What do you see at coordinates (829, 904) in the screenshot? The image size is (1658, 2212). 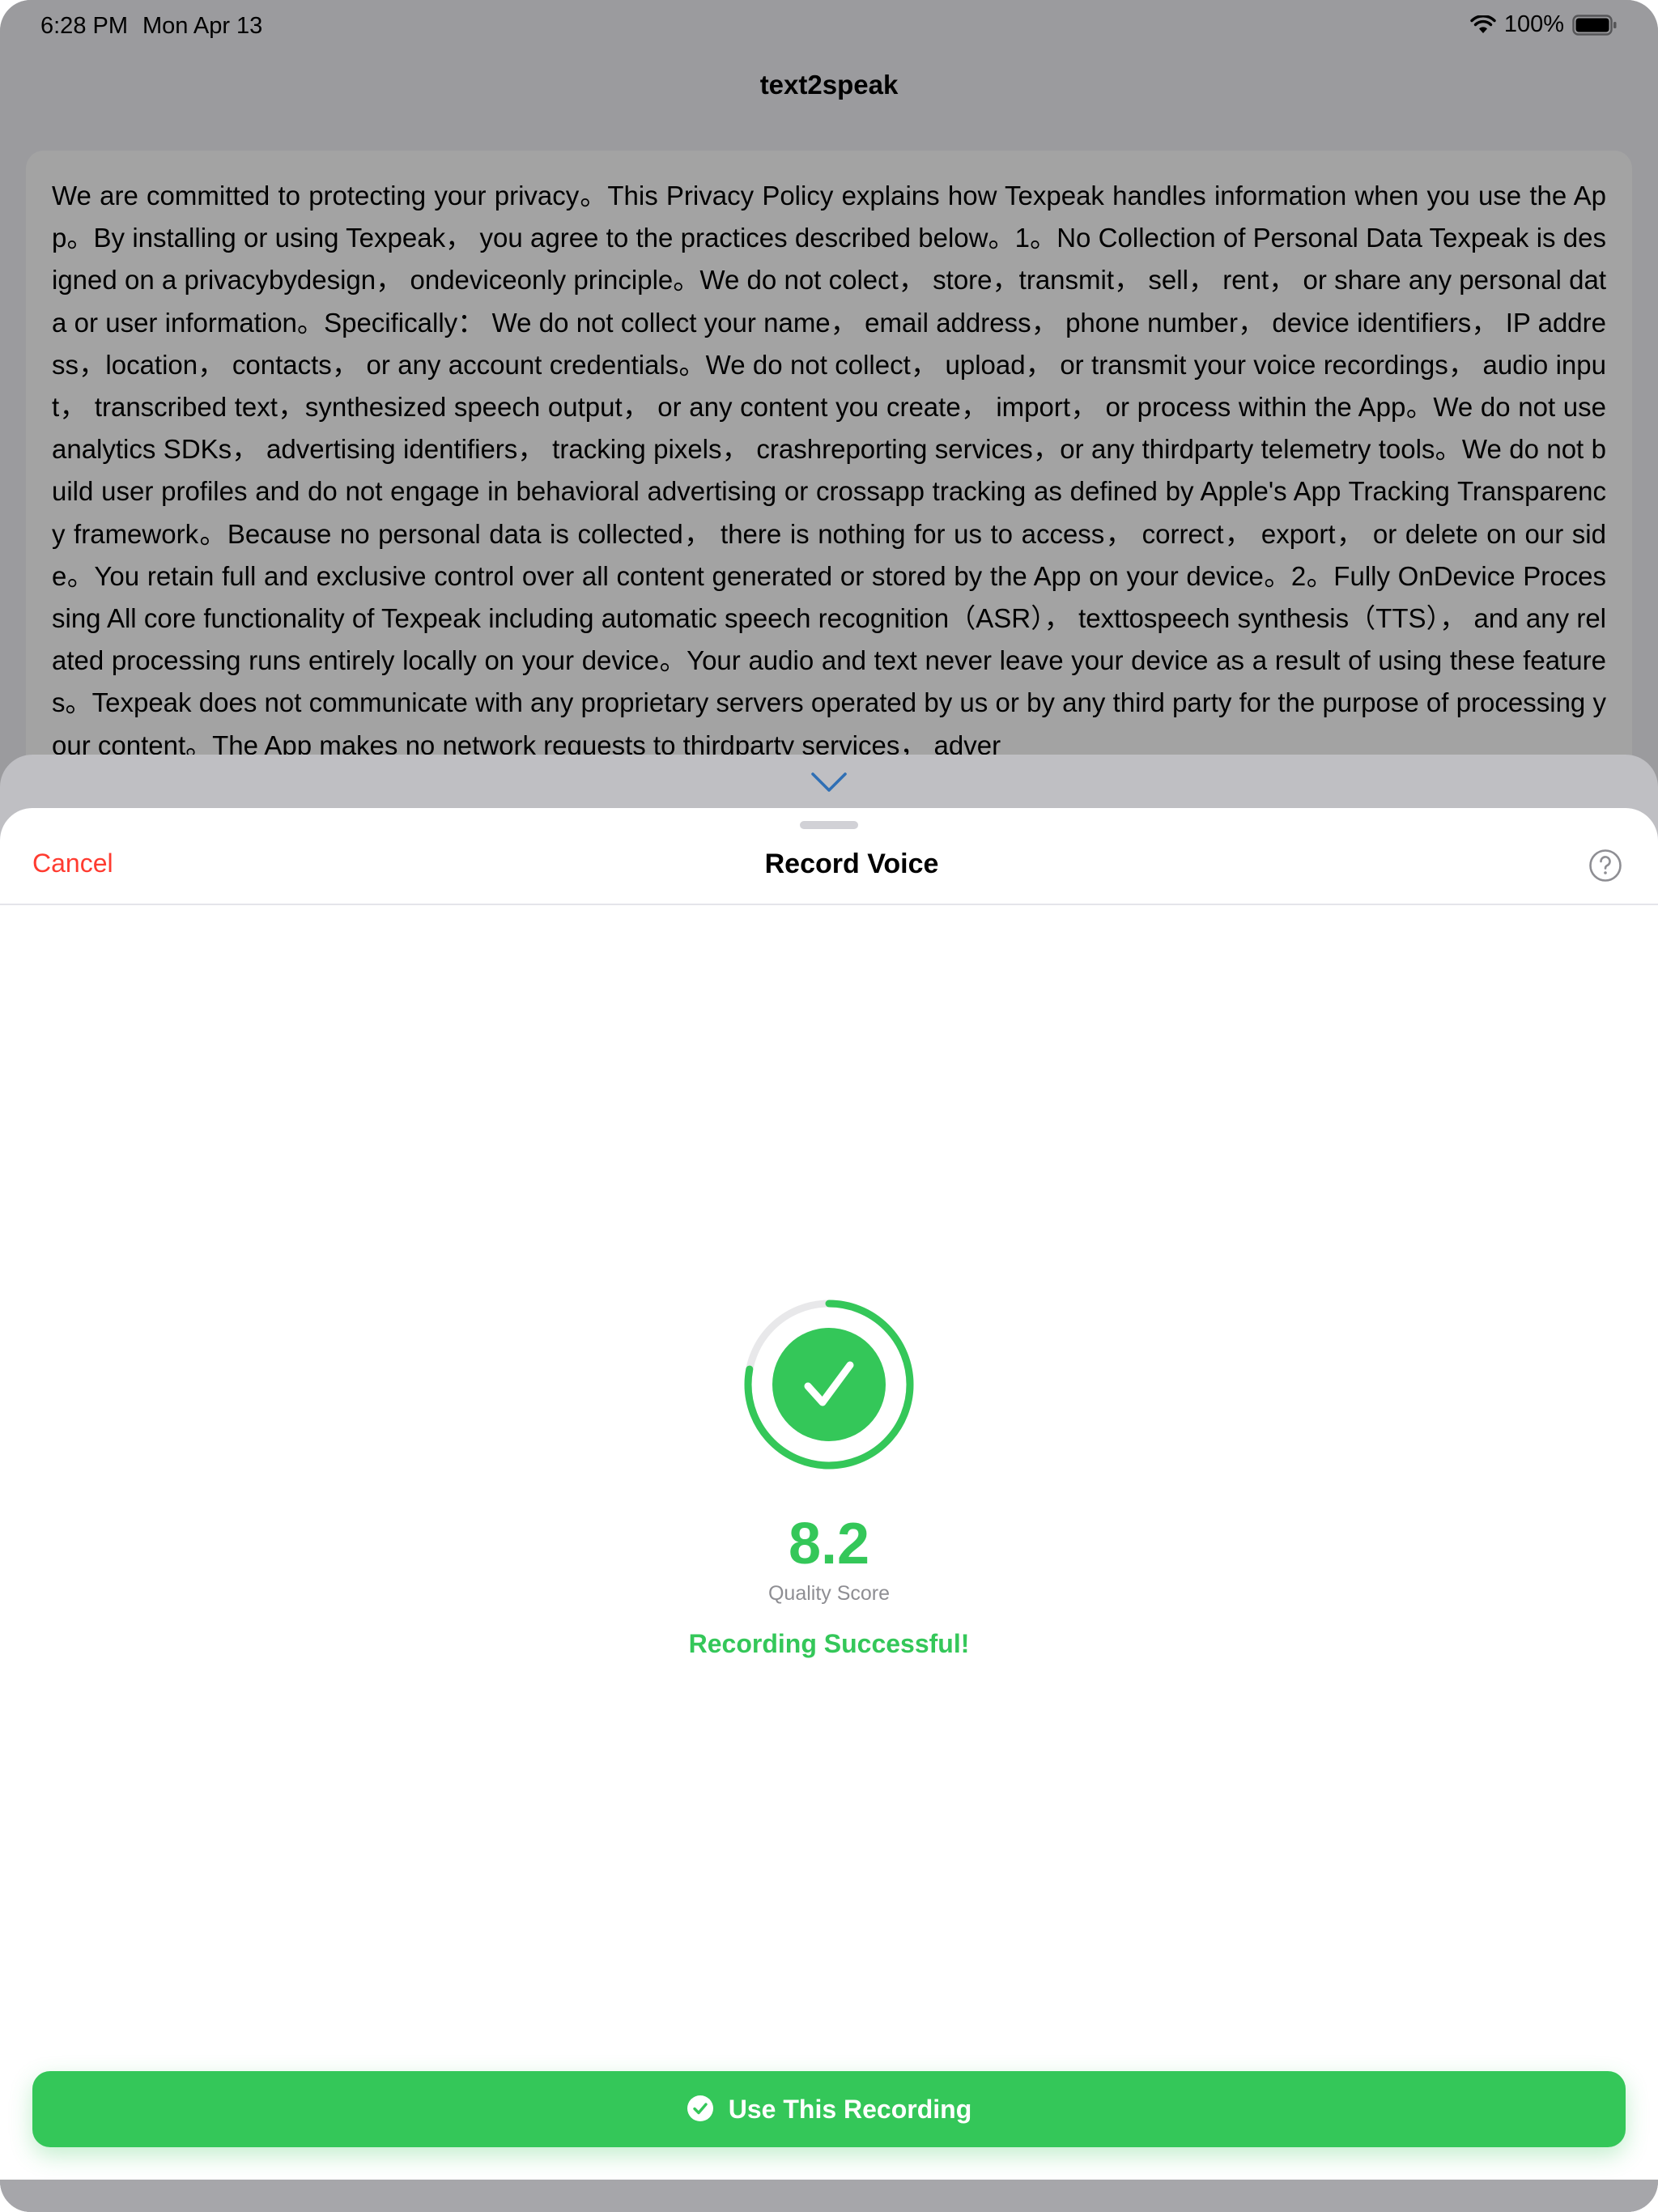 I see `sheet-divider` at bounding box center [829, 904].